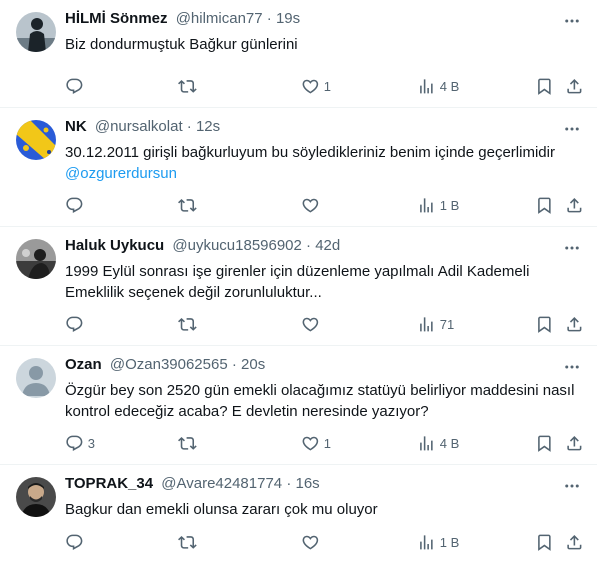 The height and width of the screenshot is (565, 597). Describe the element at coordinates (80, 443) in the screenshot. I see `reply-button: 3` at that location.